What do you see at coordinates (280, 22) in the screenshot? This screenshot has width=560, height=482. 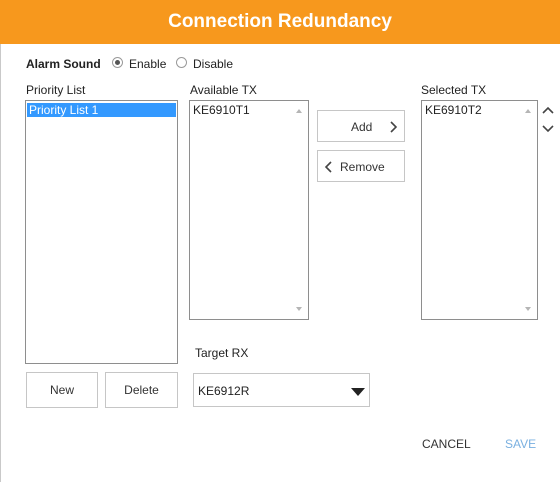 I see `dialog-title: Connection Redundancy` at bounding box center [280, 22].